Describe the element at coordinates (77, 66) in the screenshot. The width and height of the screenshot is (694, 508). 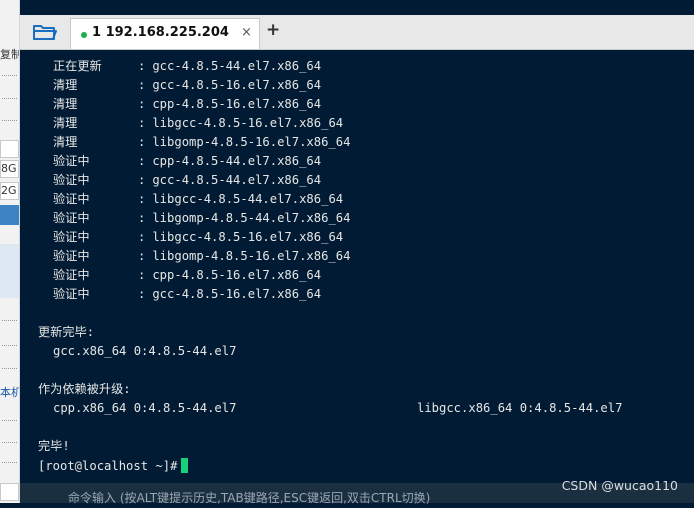
I see `terminal-line-action: 正在更新` at that location.